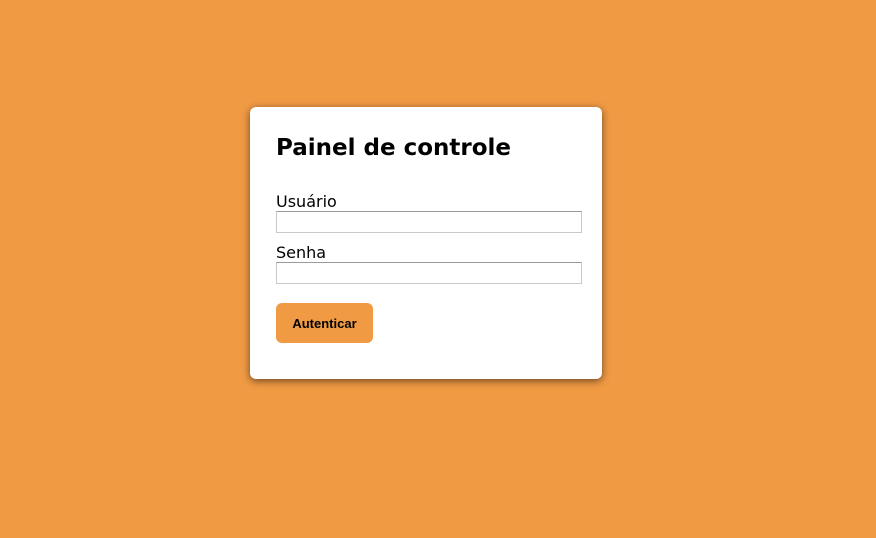 The width and height of the screenshot is (876, 538). What do you see at coordinates (429, 222) in the screenshot?
I see `username-field` at bounding box center [429, 222].